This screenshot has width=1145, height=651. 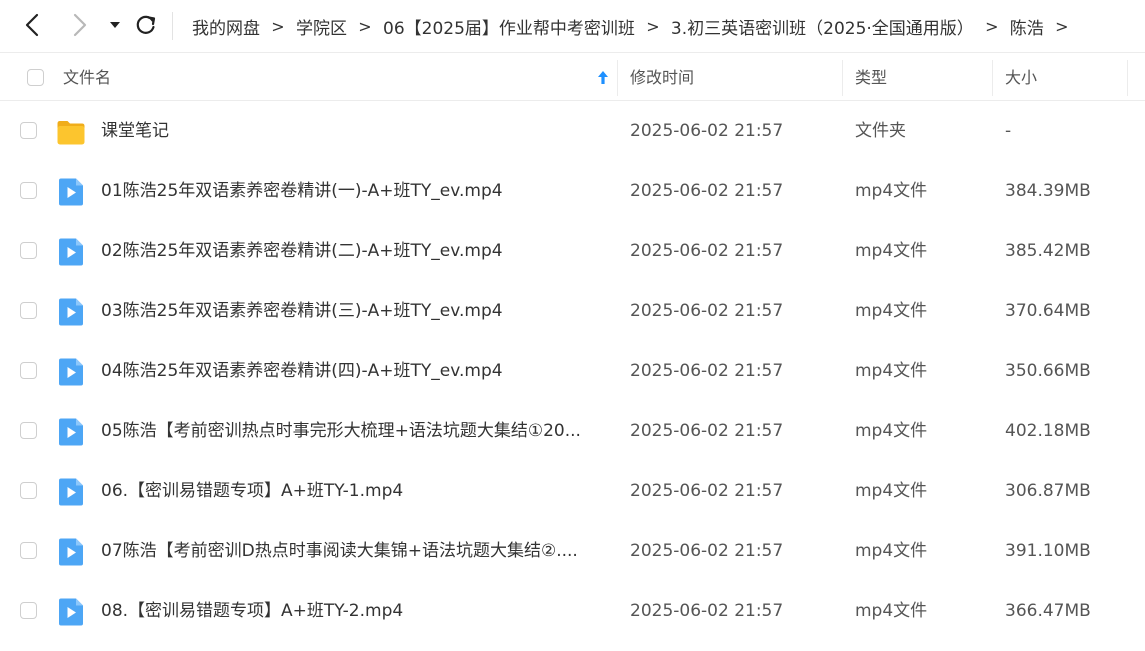 I want to click on file-name: 02陈浩25年双语素养密卷精讲(二)-A+班TY_ev.mp4, so click(x=355, y=251).